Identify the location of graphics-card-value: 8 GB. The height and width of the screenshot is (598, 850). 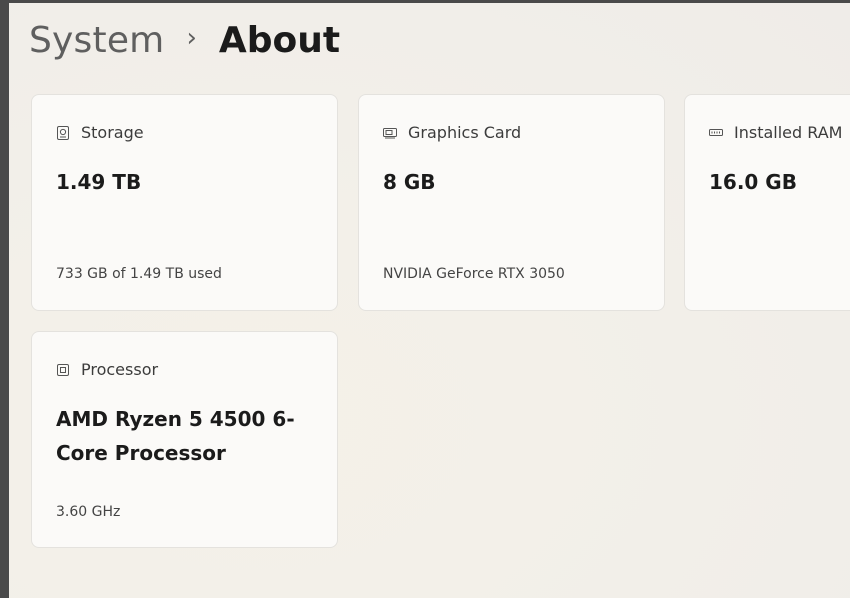
(409, 182).